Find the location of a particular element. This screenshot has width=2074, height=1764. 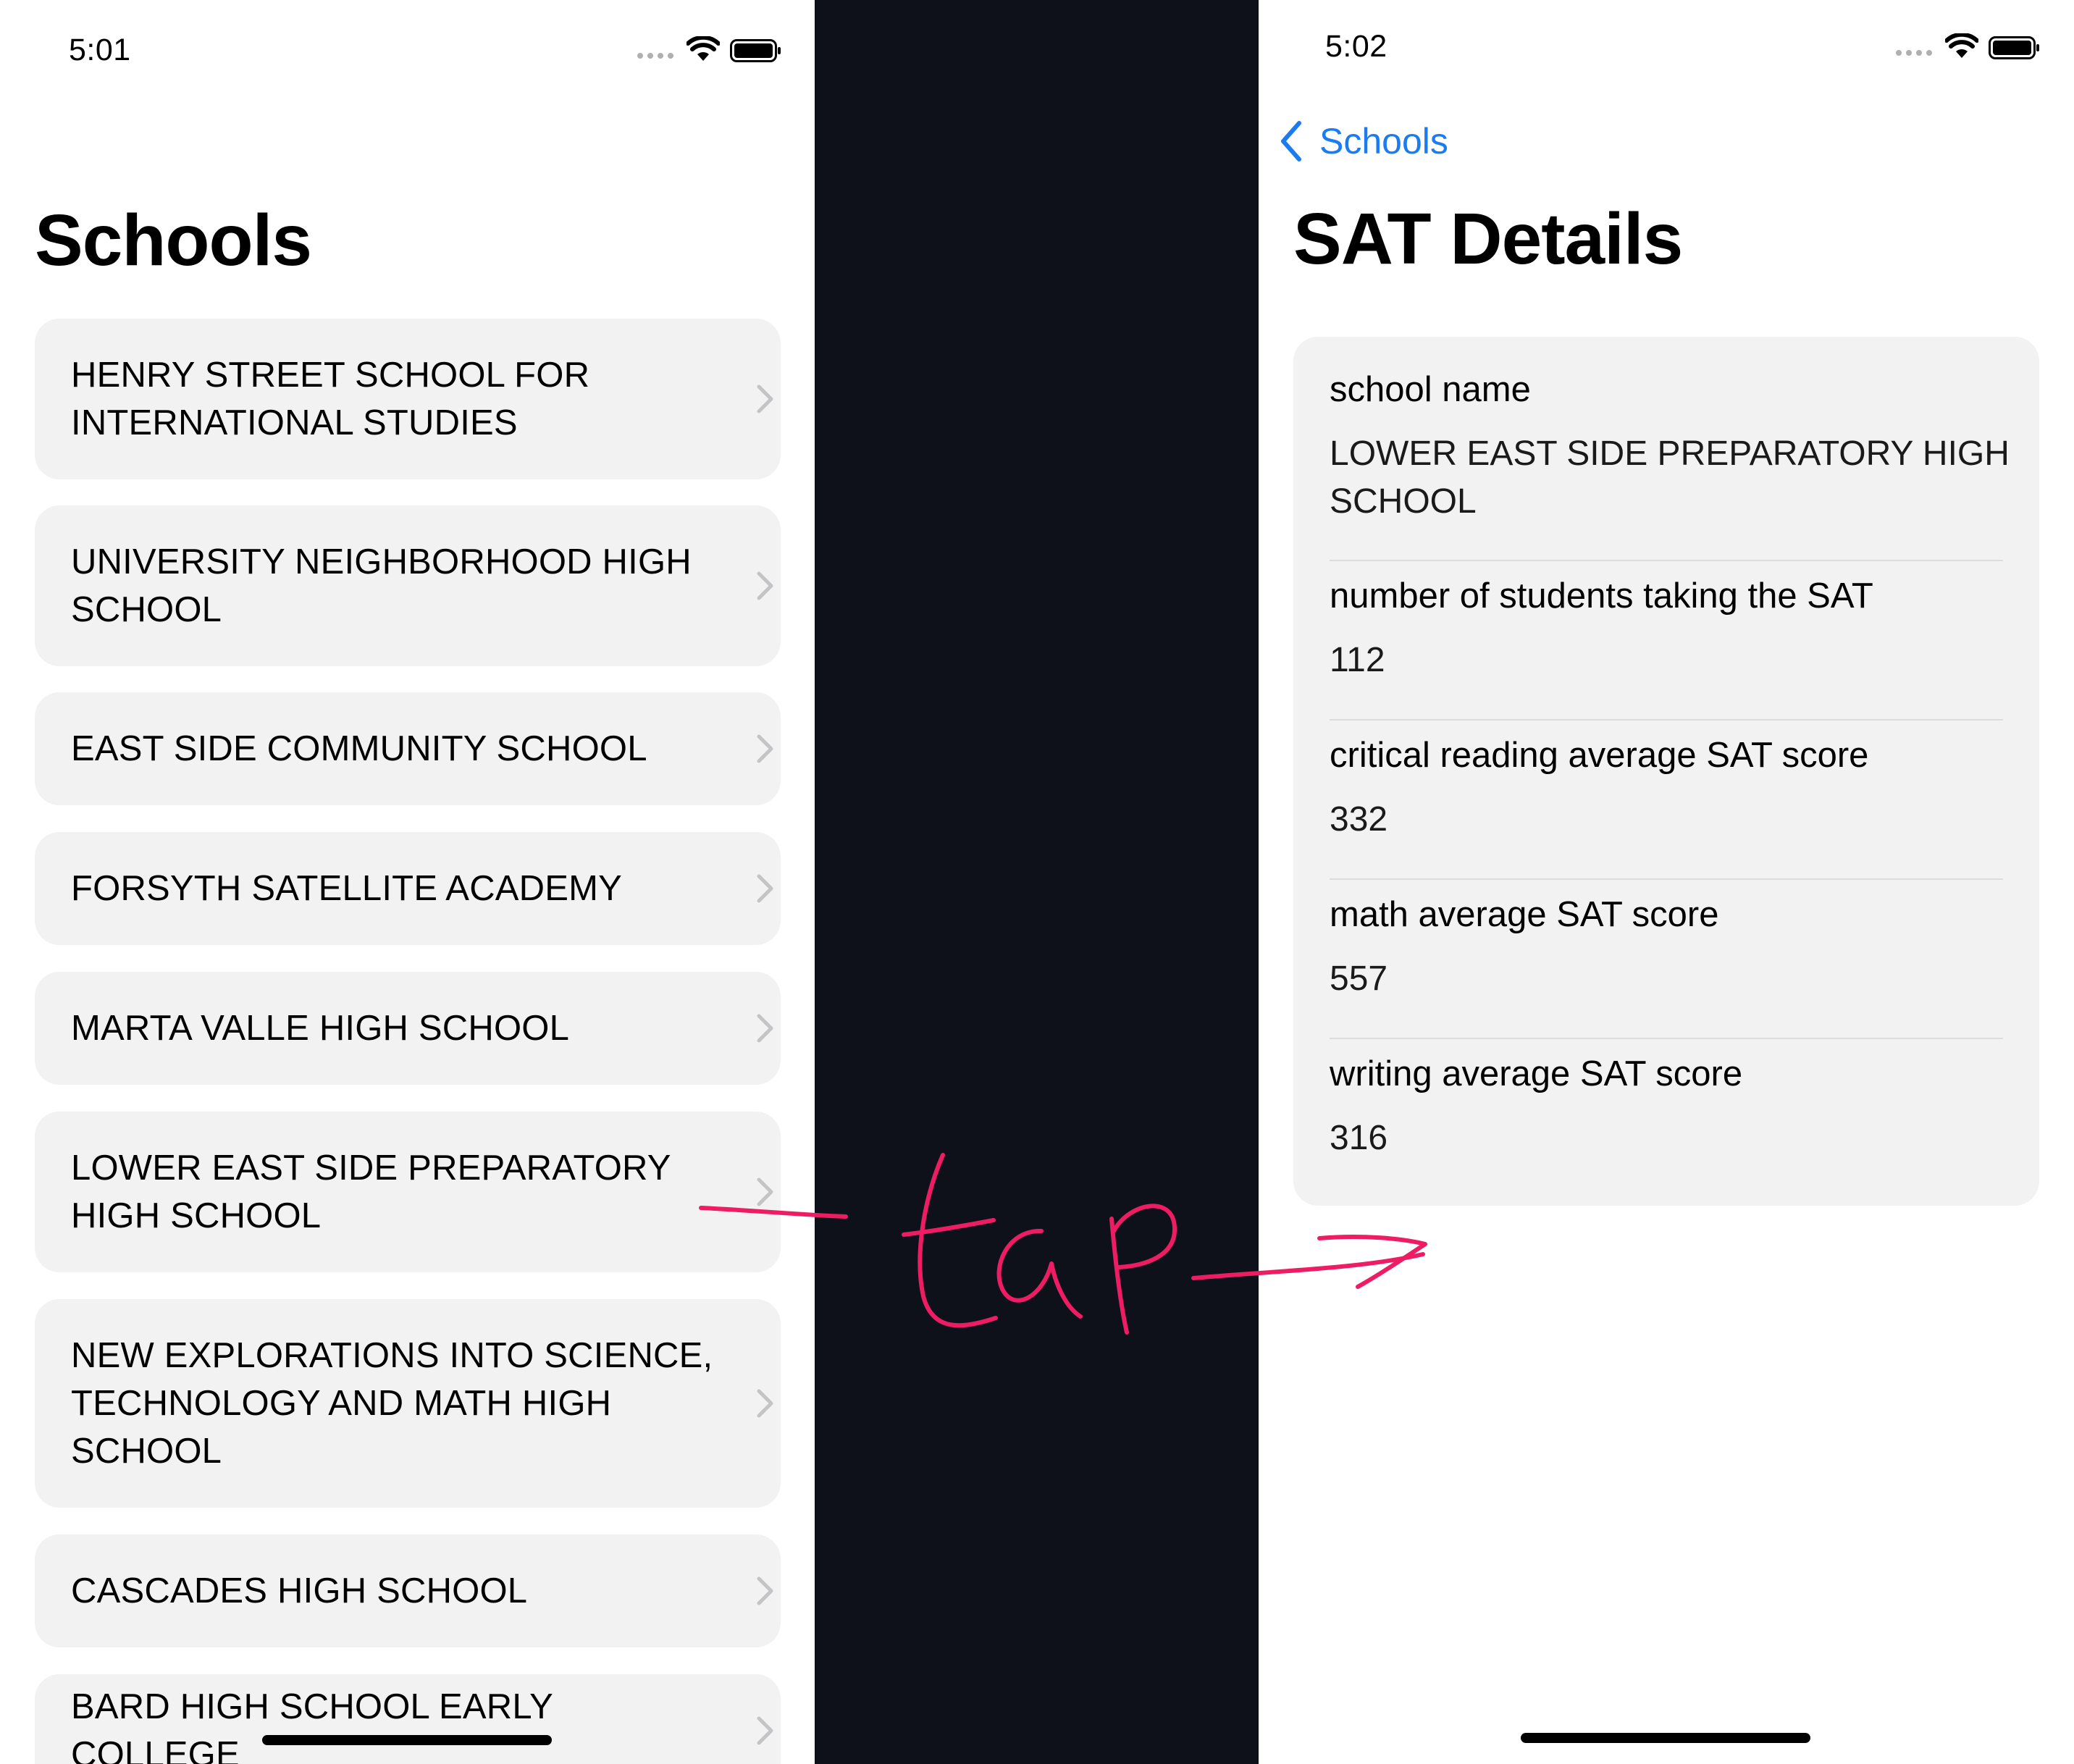

letter-t is located at coordinates (958, 1240).